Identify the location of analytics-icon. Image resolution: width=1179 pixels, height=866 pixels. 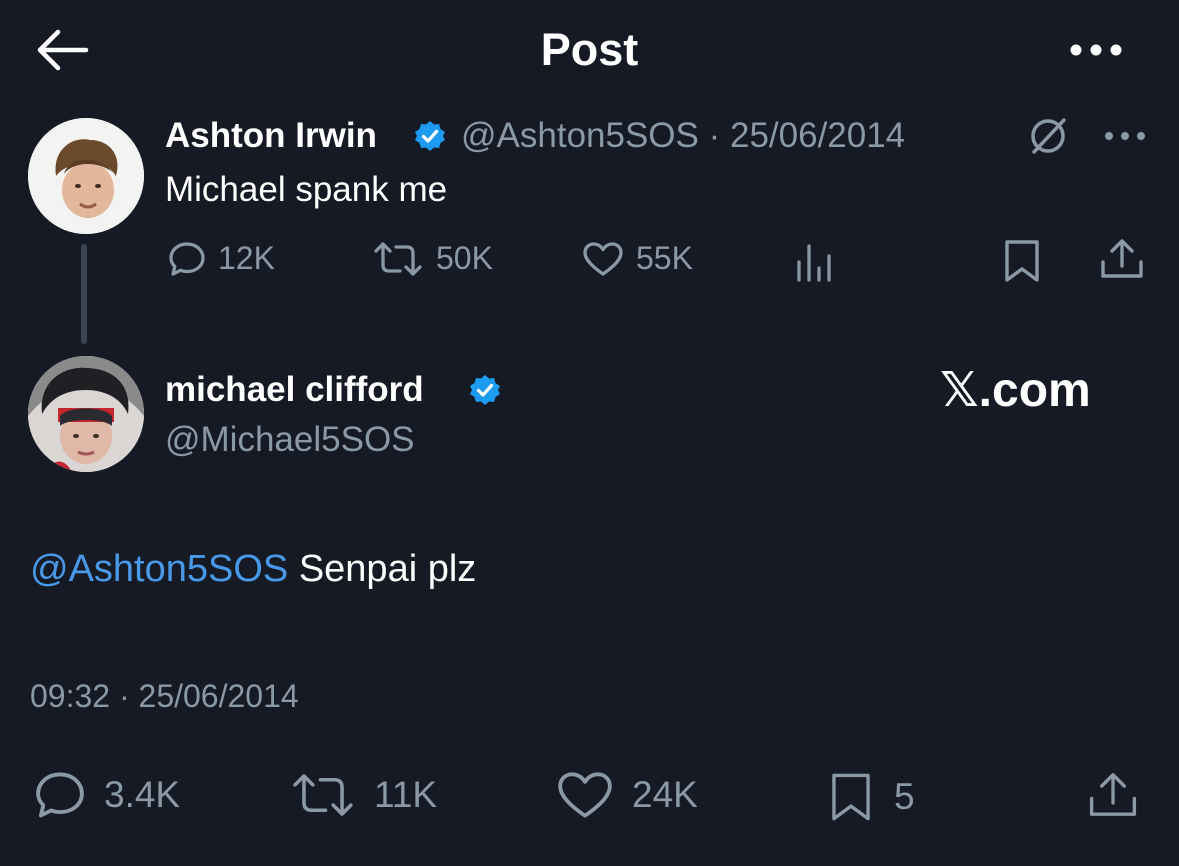
(814, 263).